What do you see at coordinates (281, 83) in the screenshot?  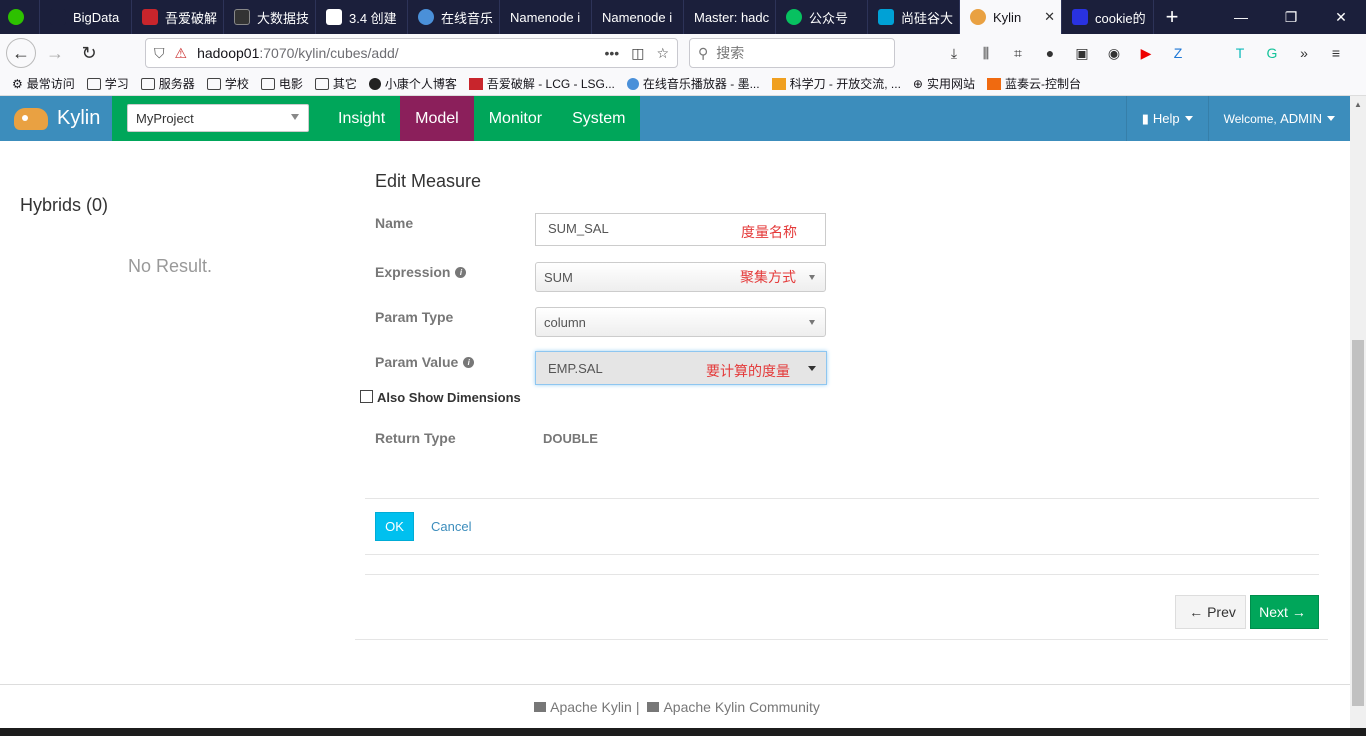 I see `bookmark-folder-movies: 电影` at bounding box center [281, 83].